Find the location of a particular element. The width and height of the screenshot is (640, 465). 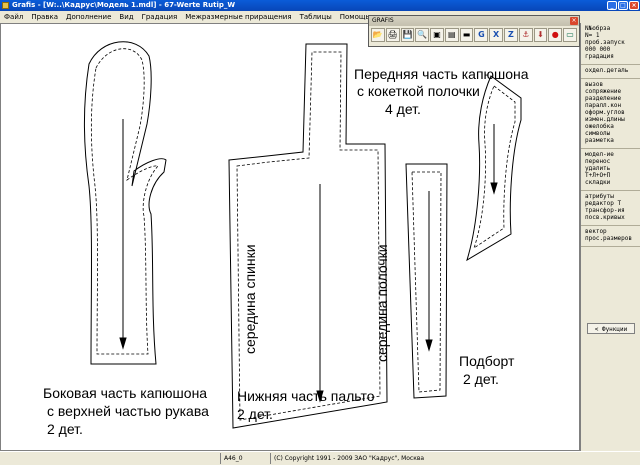

panel-item: перенос is located at coordinates (611, 161).